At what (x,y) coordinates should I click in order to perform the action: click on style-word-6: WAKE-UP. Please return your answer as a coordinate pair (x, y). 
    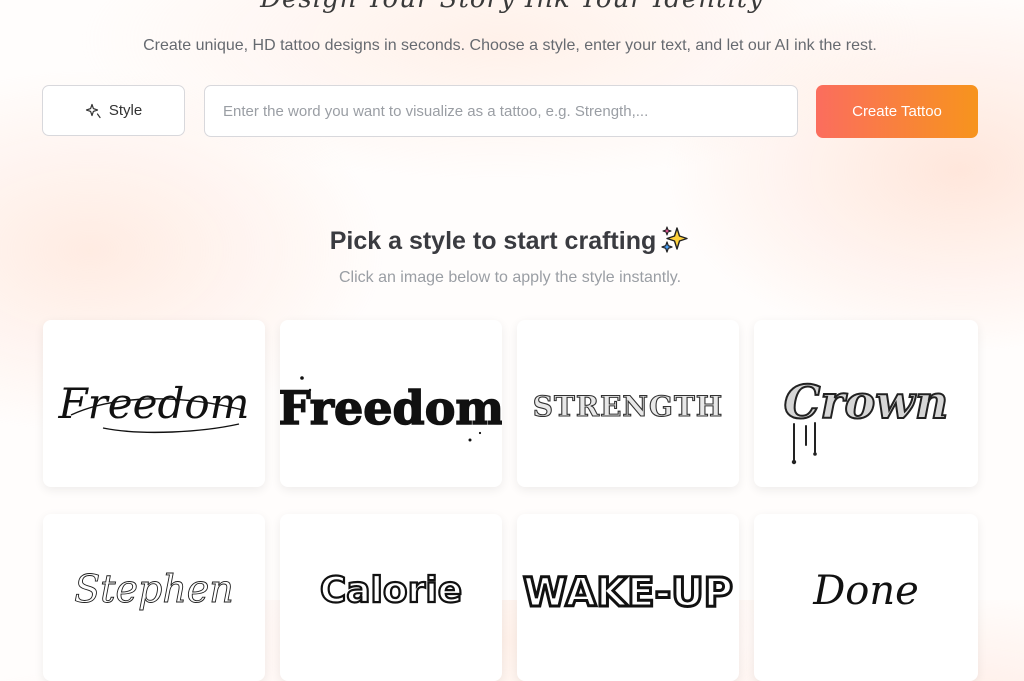
    Looking at the image, I should click on (628, 593).